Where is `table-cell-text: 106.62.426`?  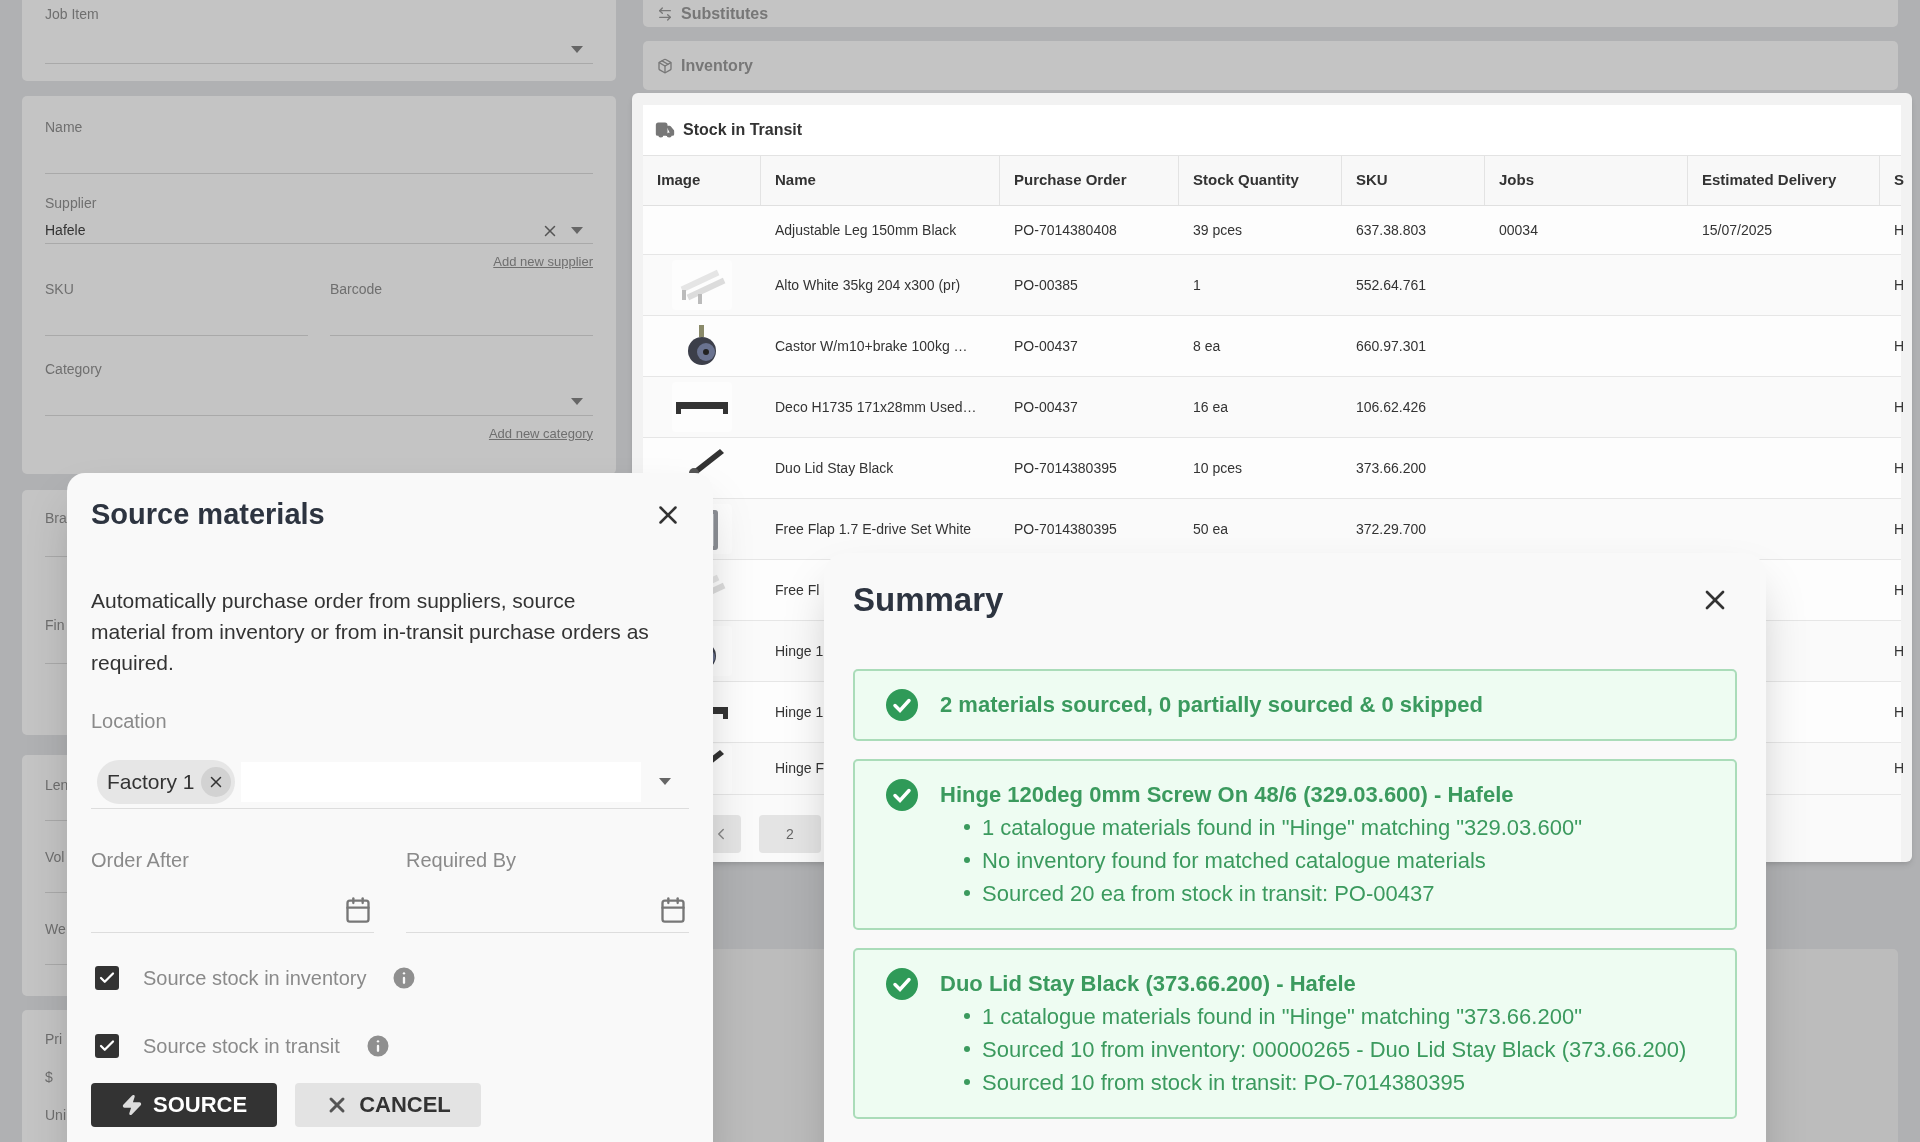 table-cell-text: 106.62.426 is located at coordinates (1391, 407).